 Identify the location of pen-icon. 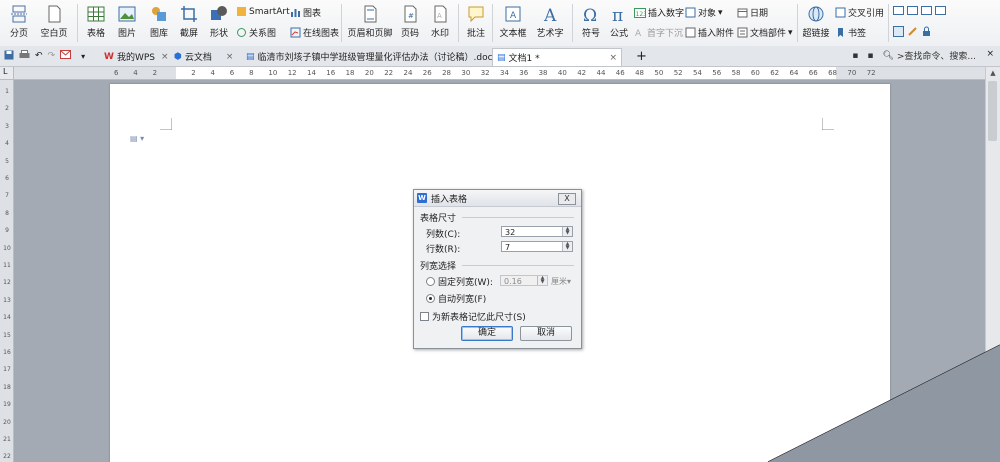
(912, 33).